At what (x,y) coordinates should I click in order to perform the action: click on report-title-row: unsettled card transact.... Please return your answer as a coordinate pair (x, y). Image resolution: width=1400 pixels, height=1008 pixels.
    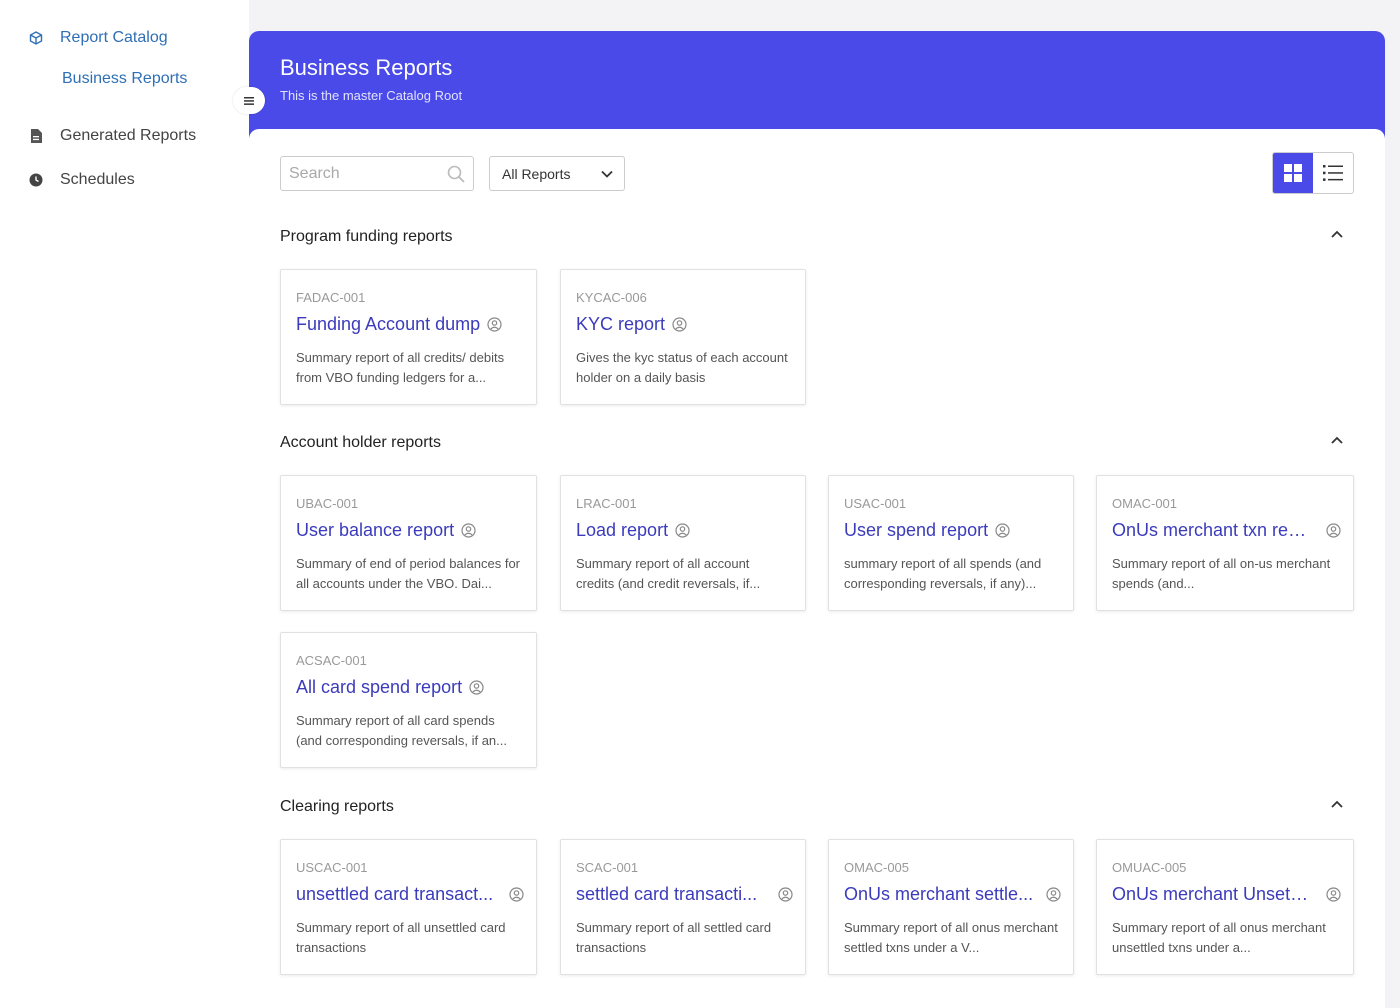
    Looking at the image, I should click on (410, 894).